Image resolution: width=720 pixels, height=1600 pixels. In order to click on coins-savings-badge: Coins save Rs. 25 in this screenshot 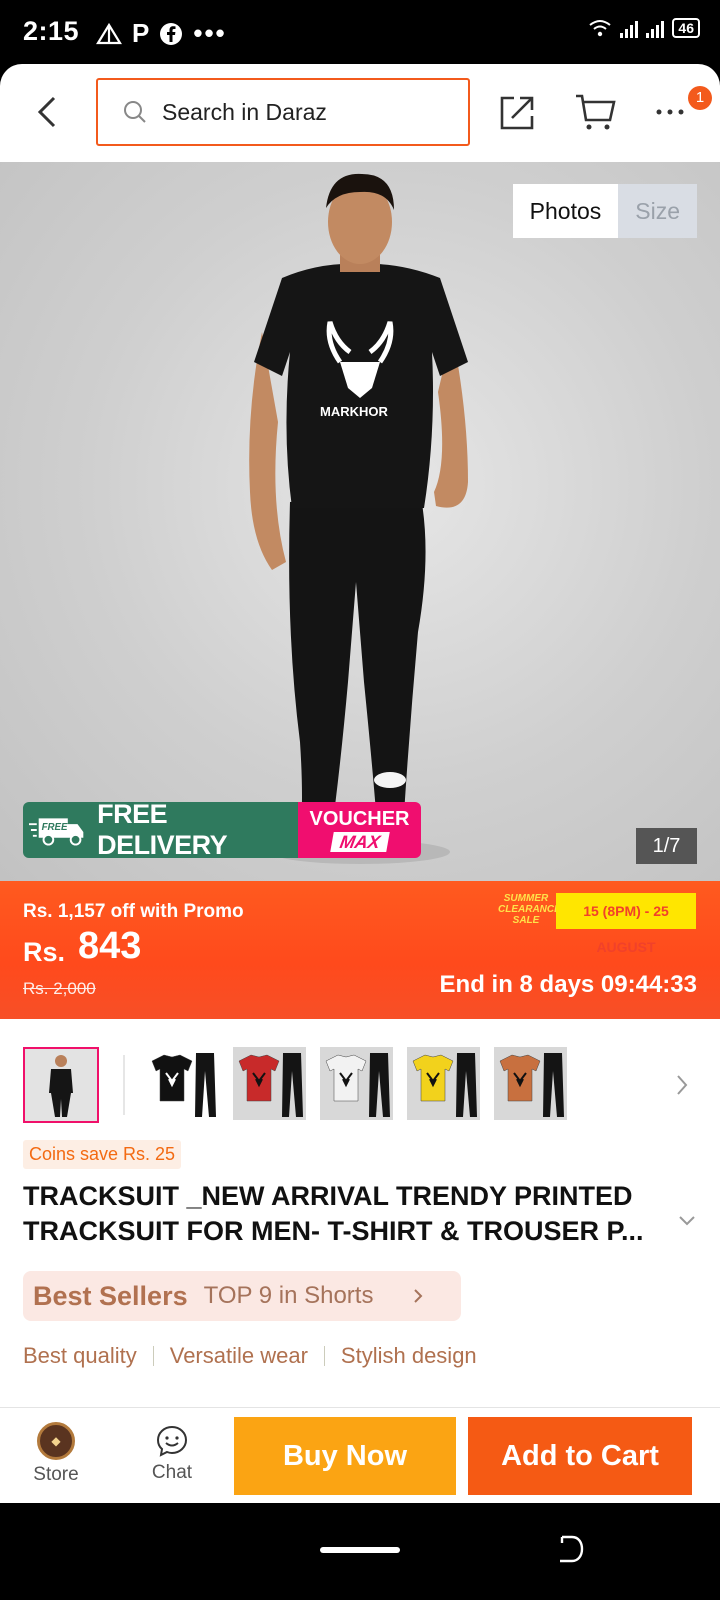, I will do `click(102, 1154)`.